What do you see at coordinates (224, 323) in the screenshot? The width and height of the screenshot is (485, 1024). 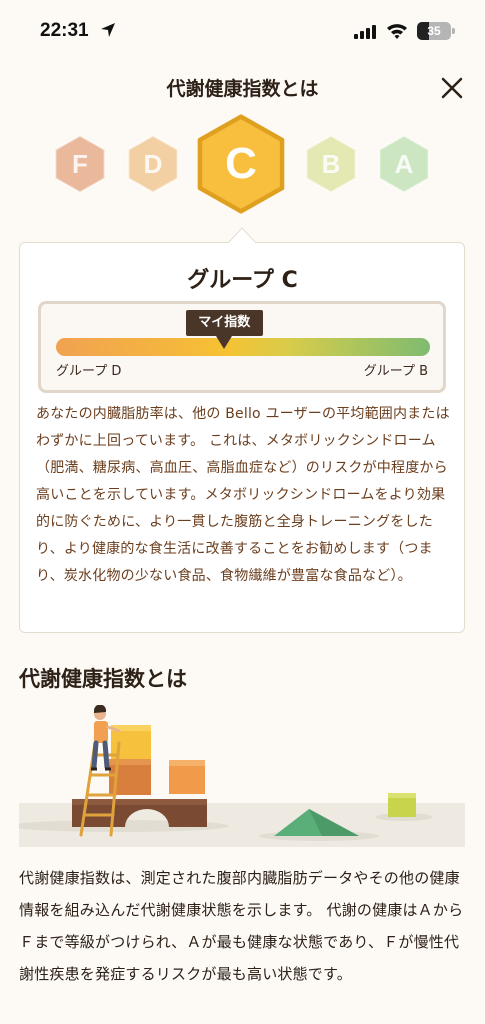 I see `my-index-tag: マイ指数` at bounding box center [224, 323].